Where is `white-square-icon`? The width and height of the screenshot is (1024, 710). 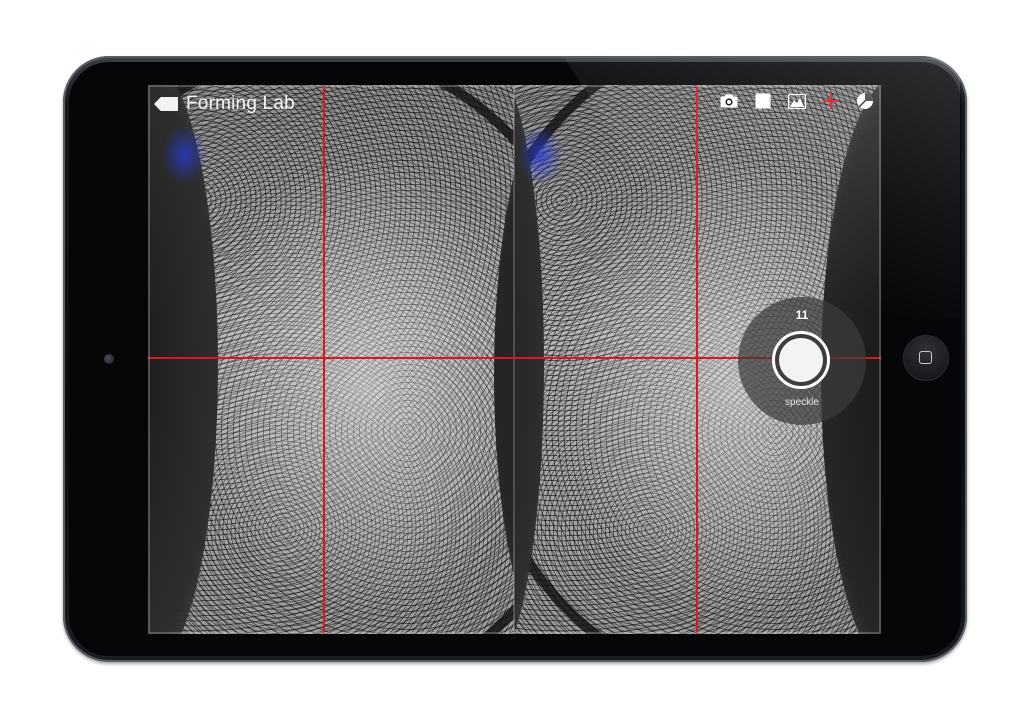 white-square-icon is located at coordinates (763, 101).